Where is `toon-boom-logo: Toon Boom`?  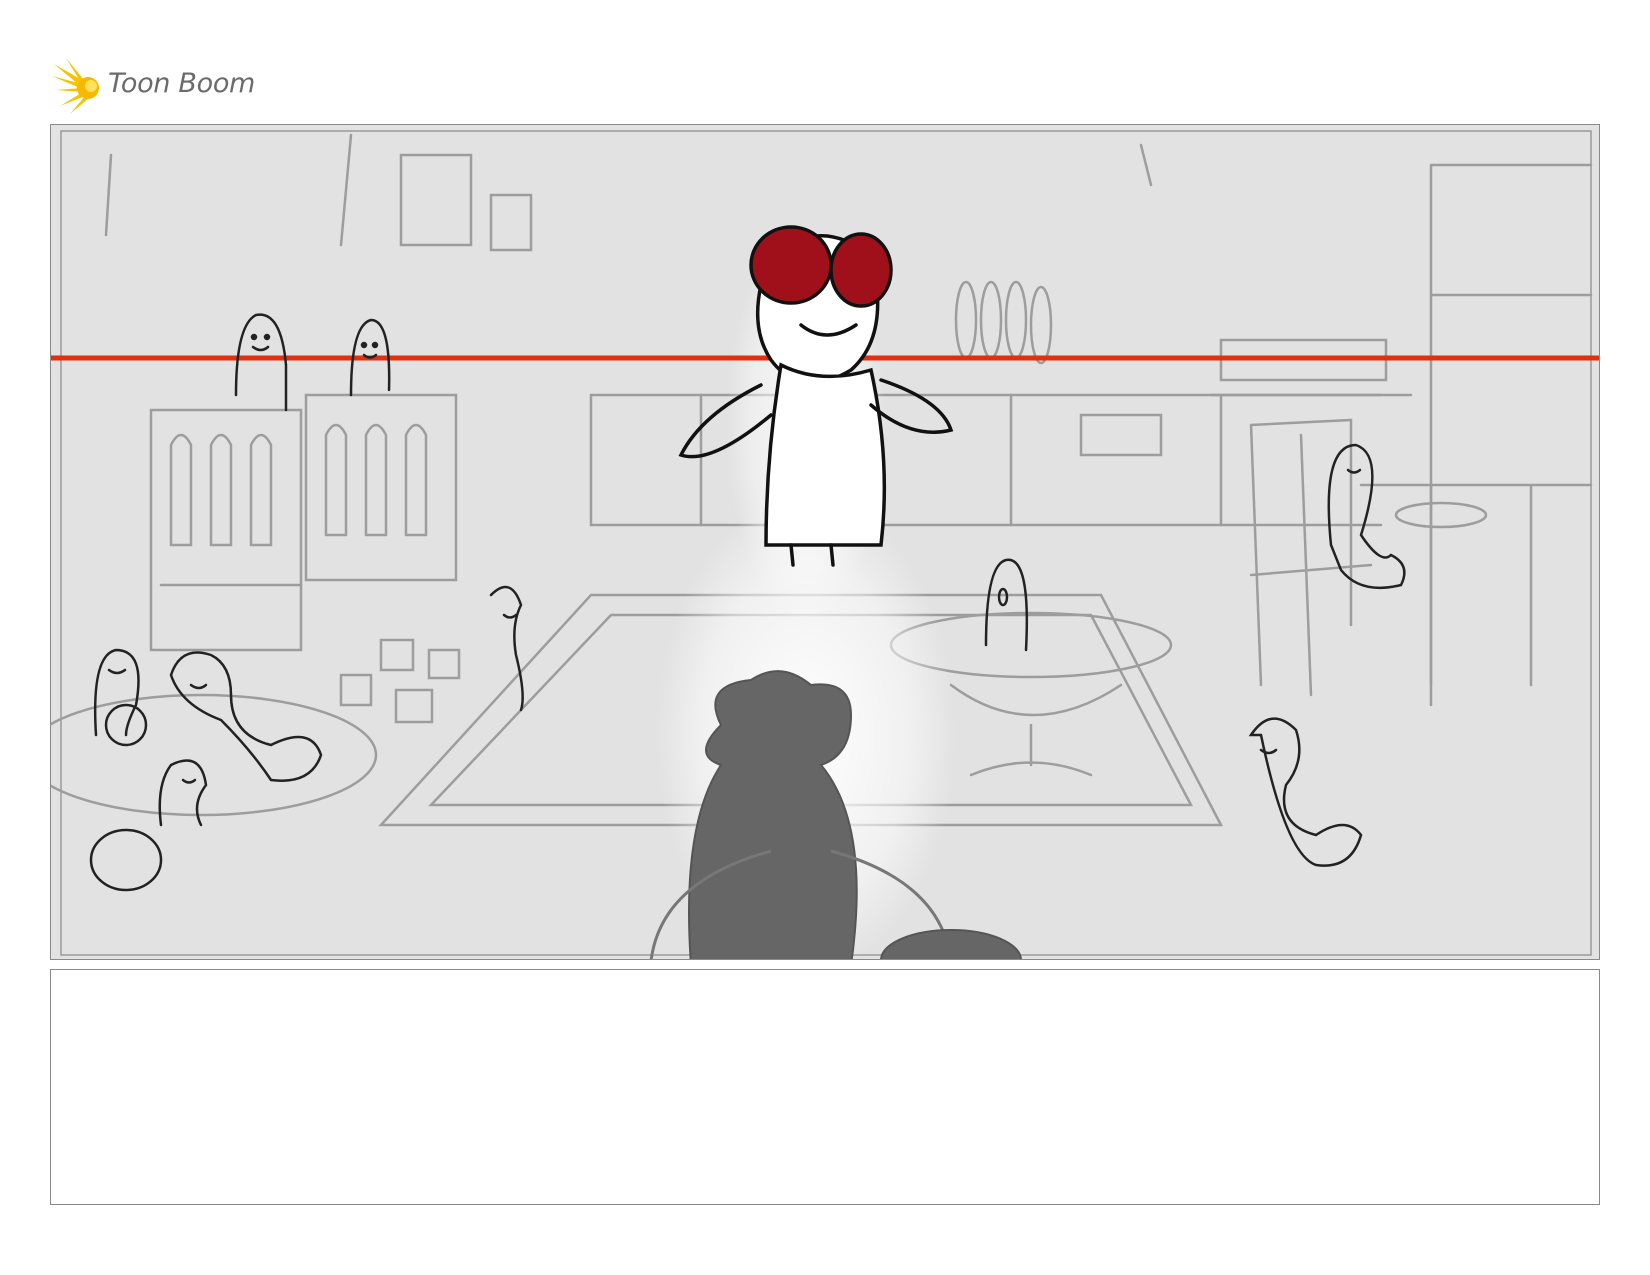
toon-boom-logo: Toon Boom is located at coordinates (182, 86).